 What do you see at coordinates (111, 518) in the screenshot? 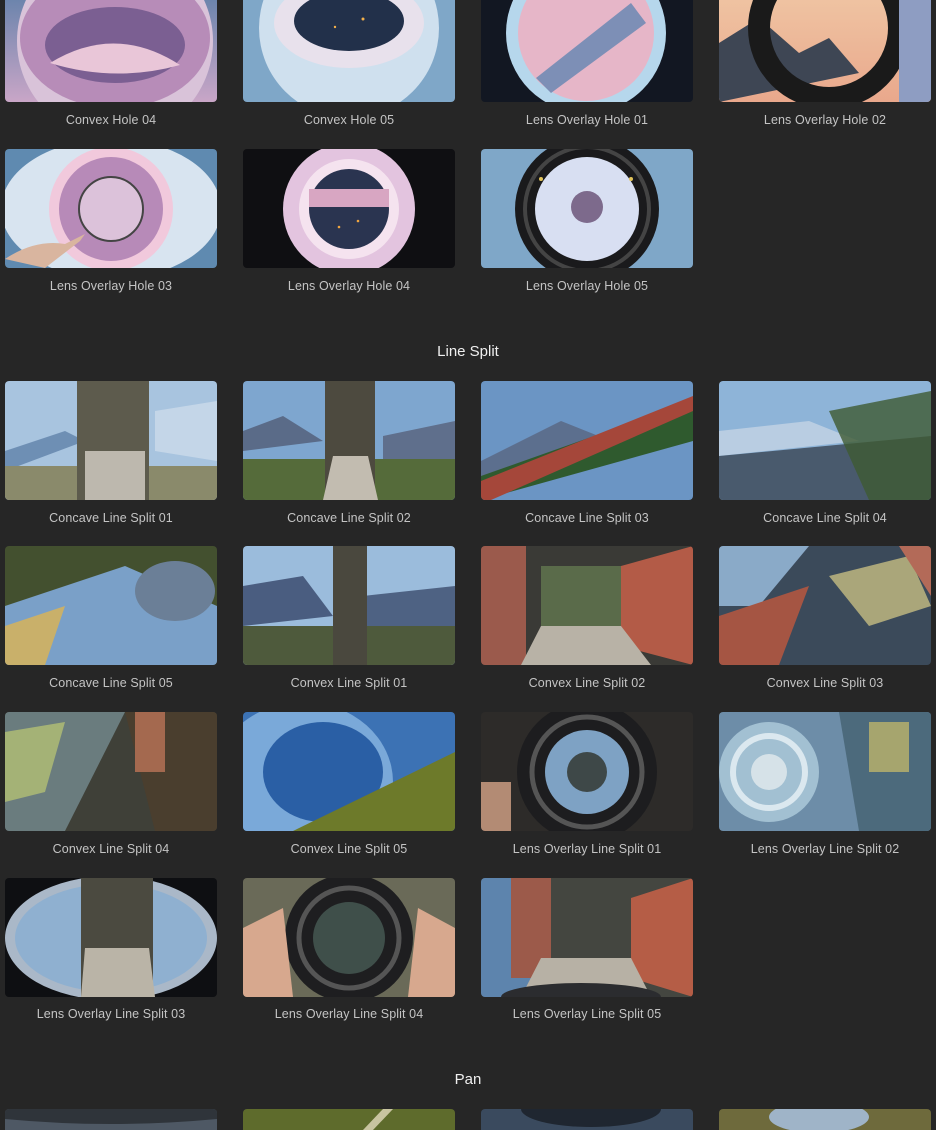
I see `label-concave-line-split-01: Concave Line Split 01` at bounding box center [111, 518].